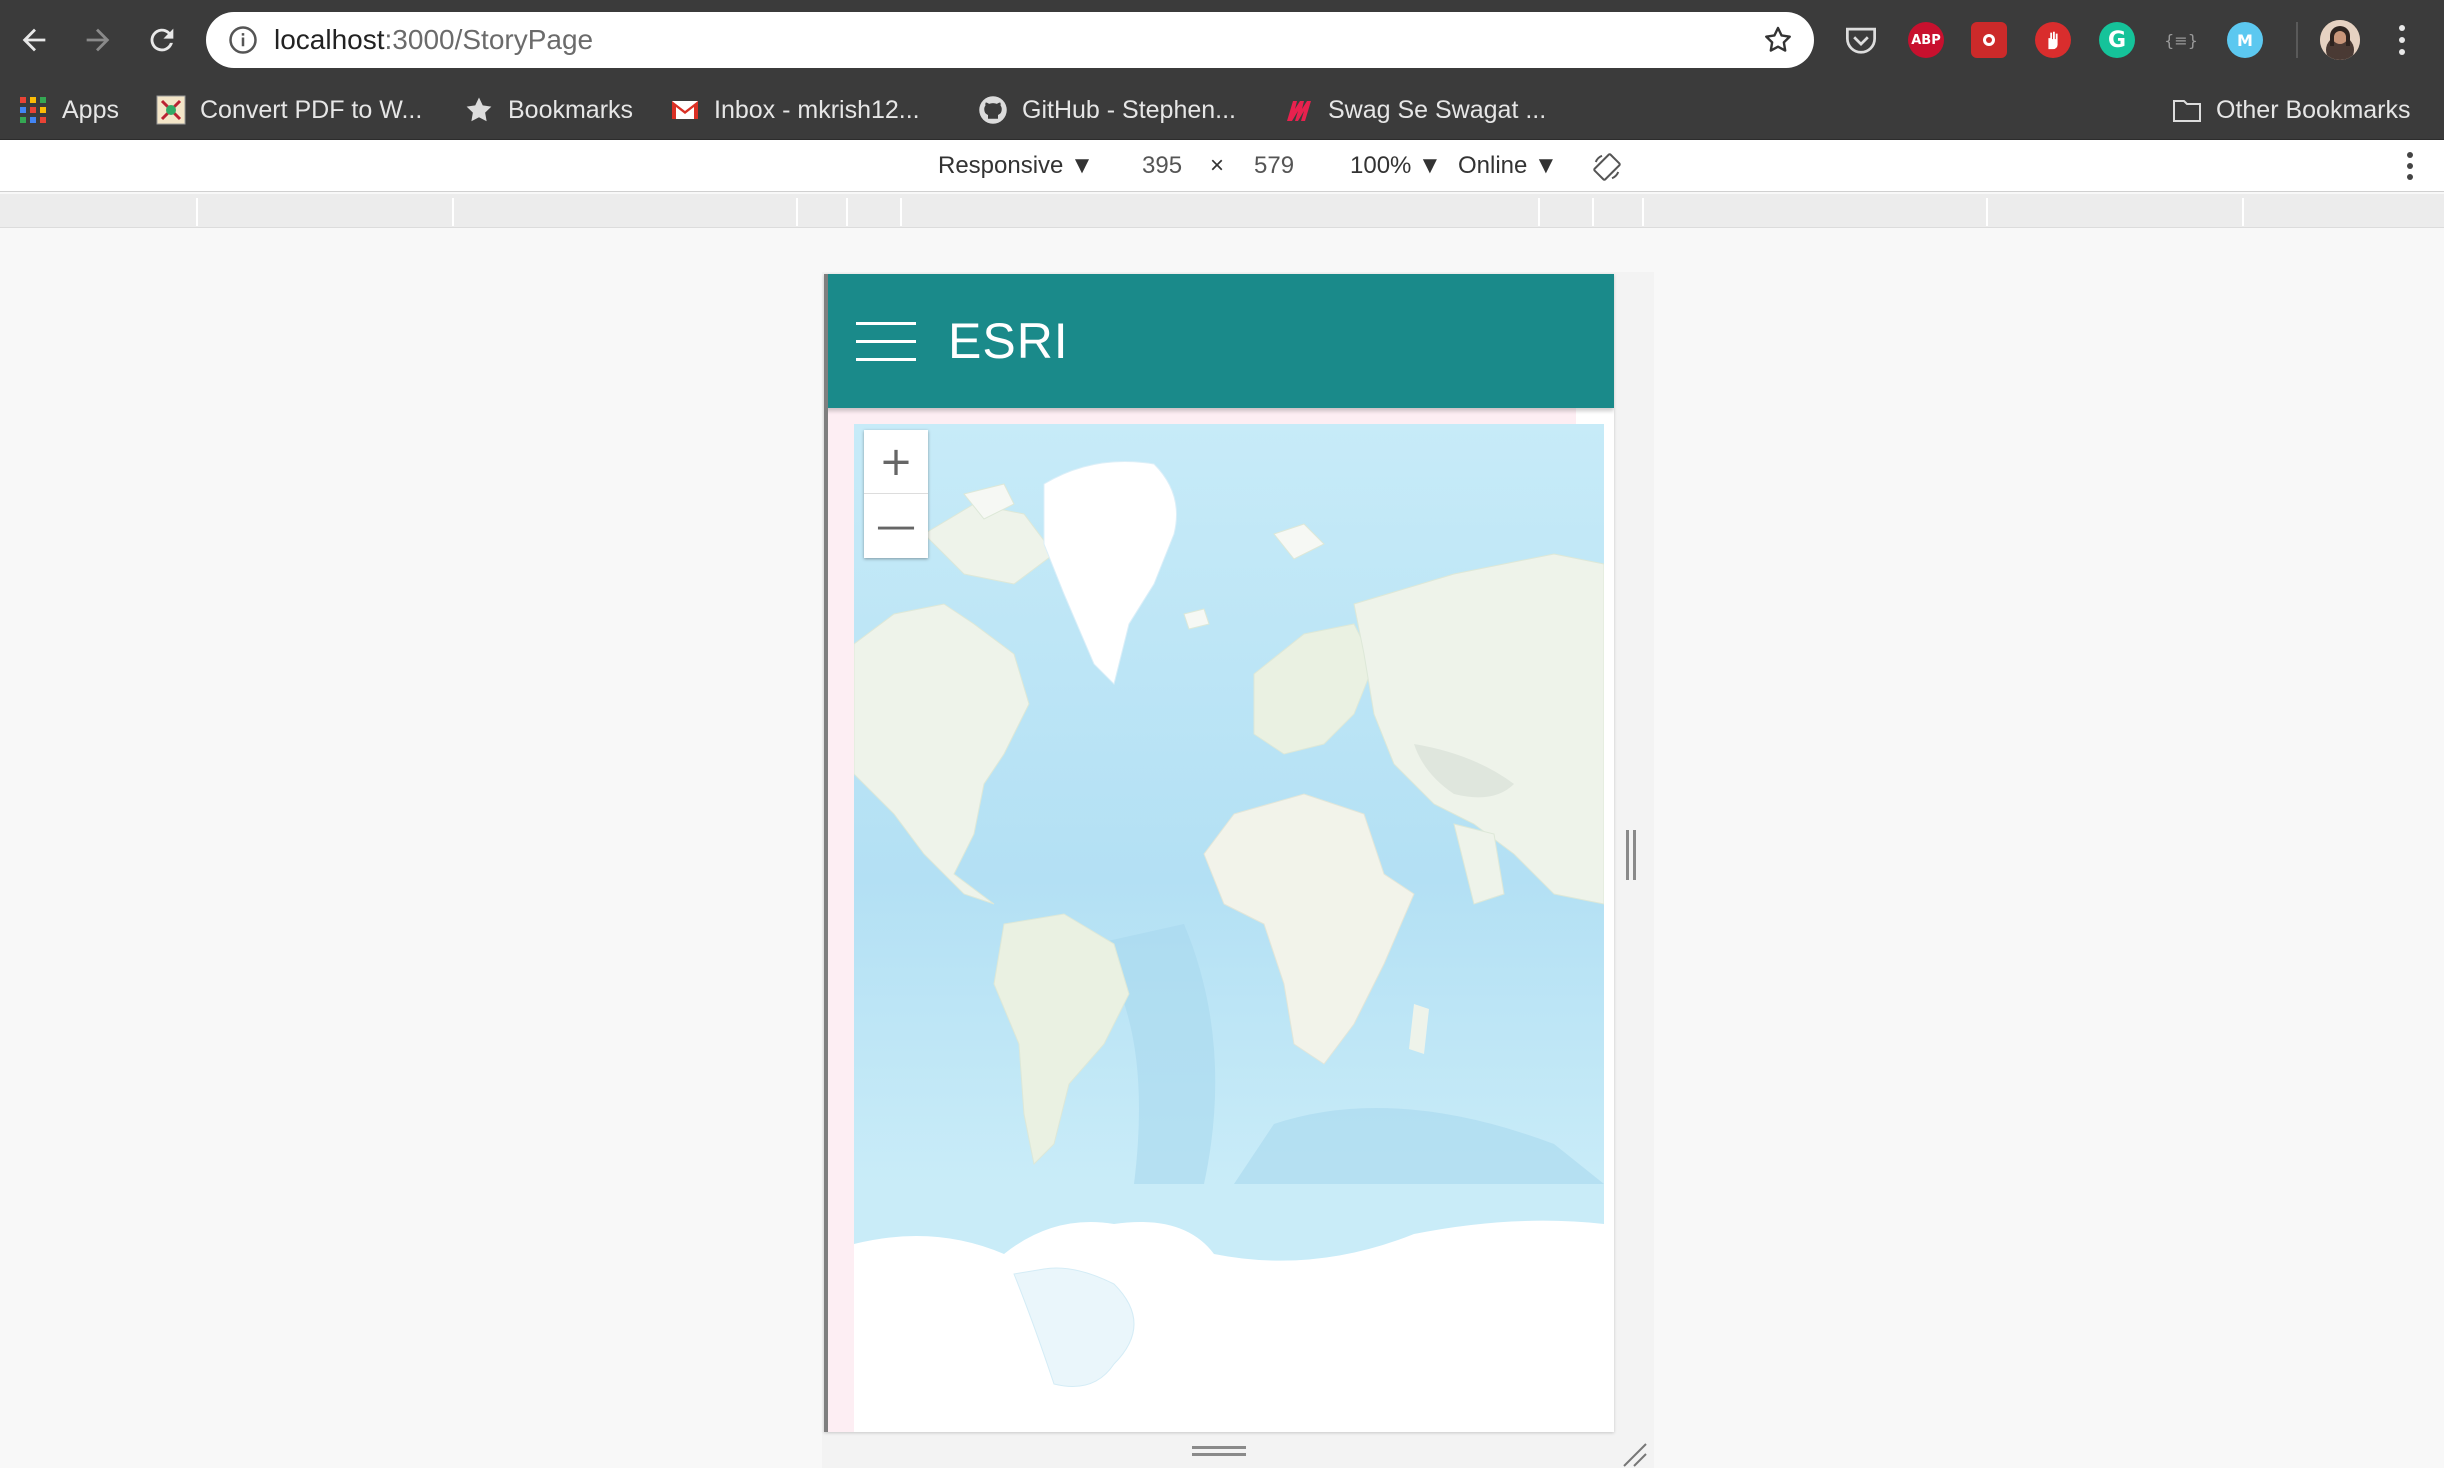 Image resolution: width=2444 pixels, height=1468 pixels. I want to click on url-path: :3000/StoryPage, so click(489, 39).